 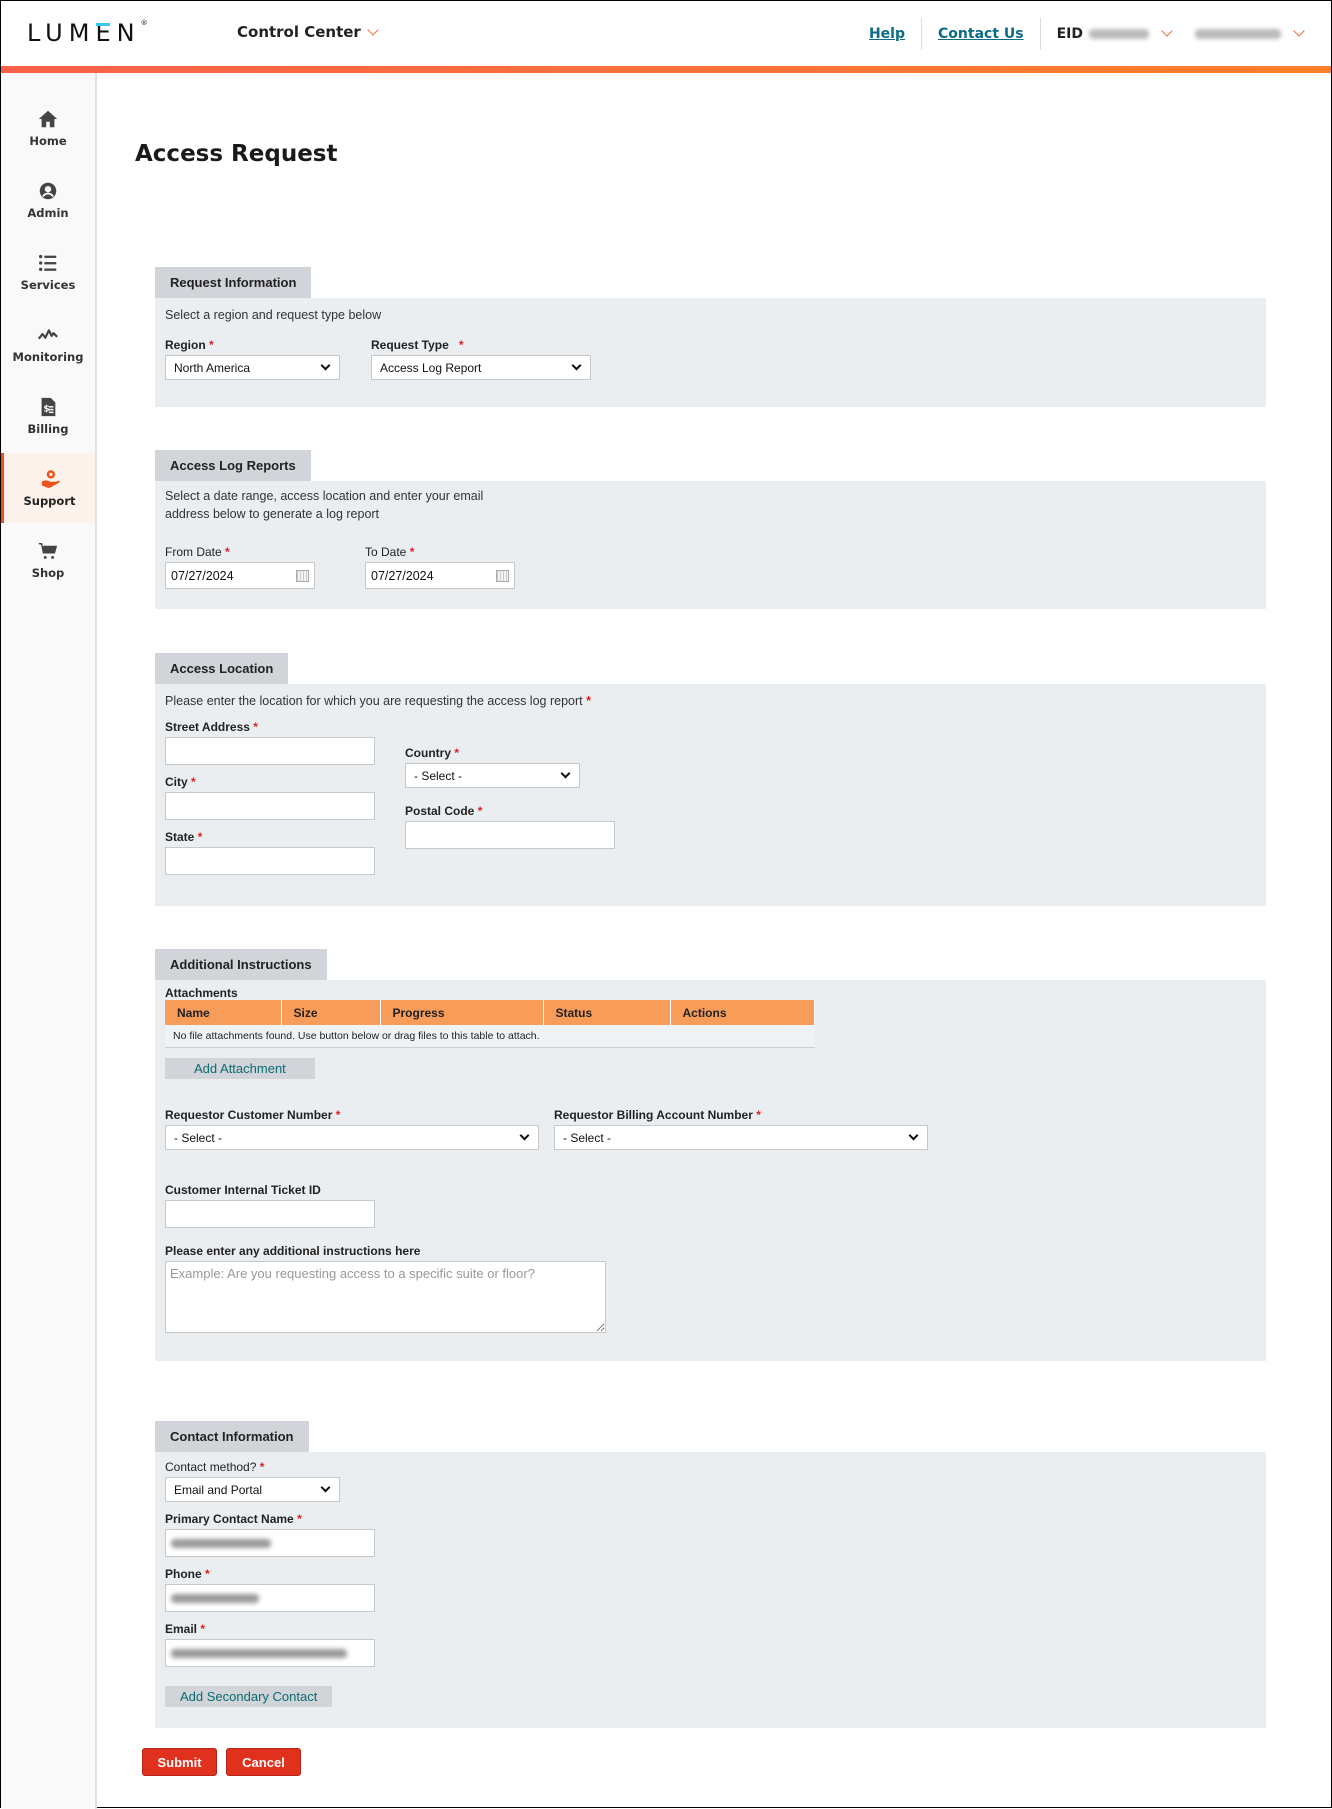 I want to click on top-links: Help Contact Us EID, so click(x=1079, y=33).